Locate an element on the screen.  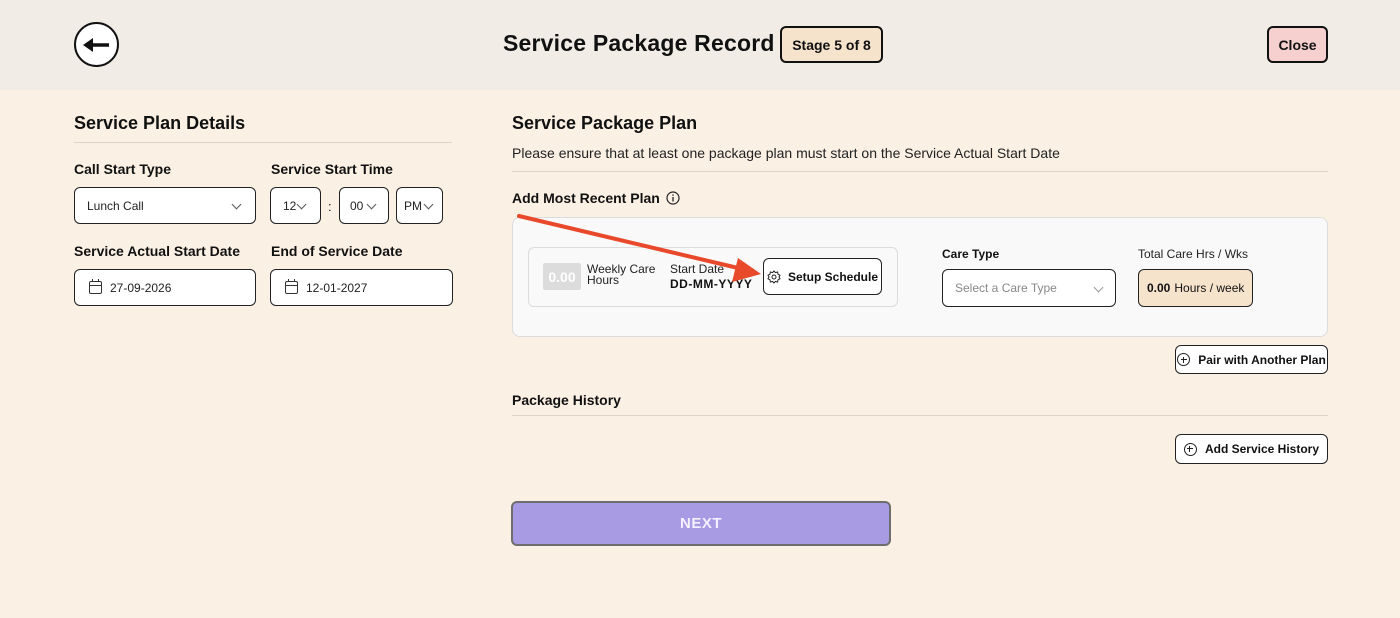
total-care-hours-unit: Hours / week is located at coordinates (1209, 288).